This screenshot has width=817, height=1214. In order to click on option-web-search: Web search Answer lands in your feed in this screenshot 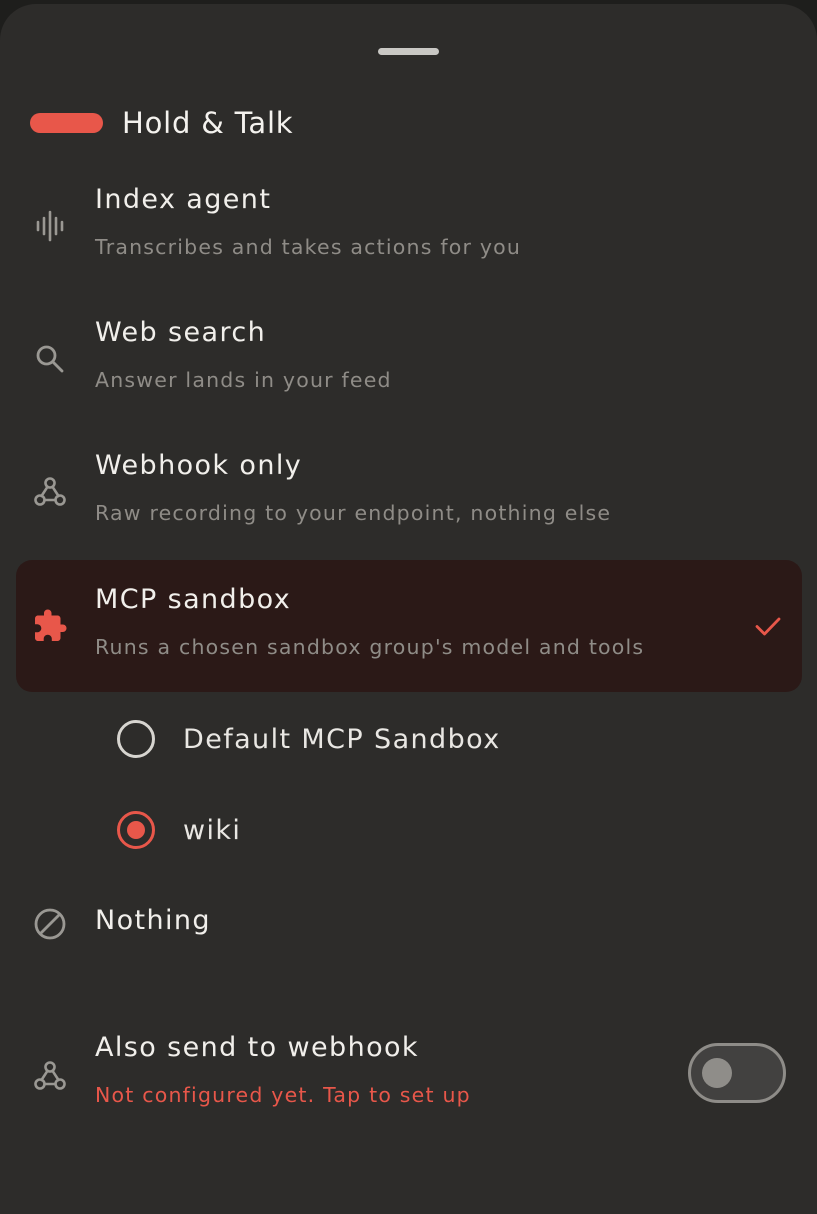, I will do `click(409, 359)`.